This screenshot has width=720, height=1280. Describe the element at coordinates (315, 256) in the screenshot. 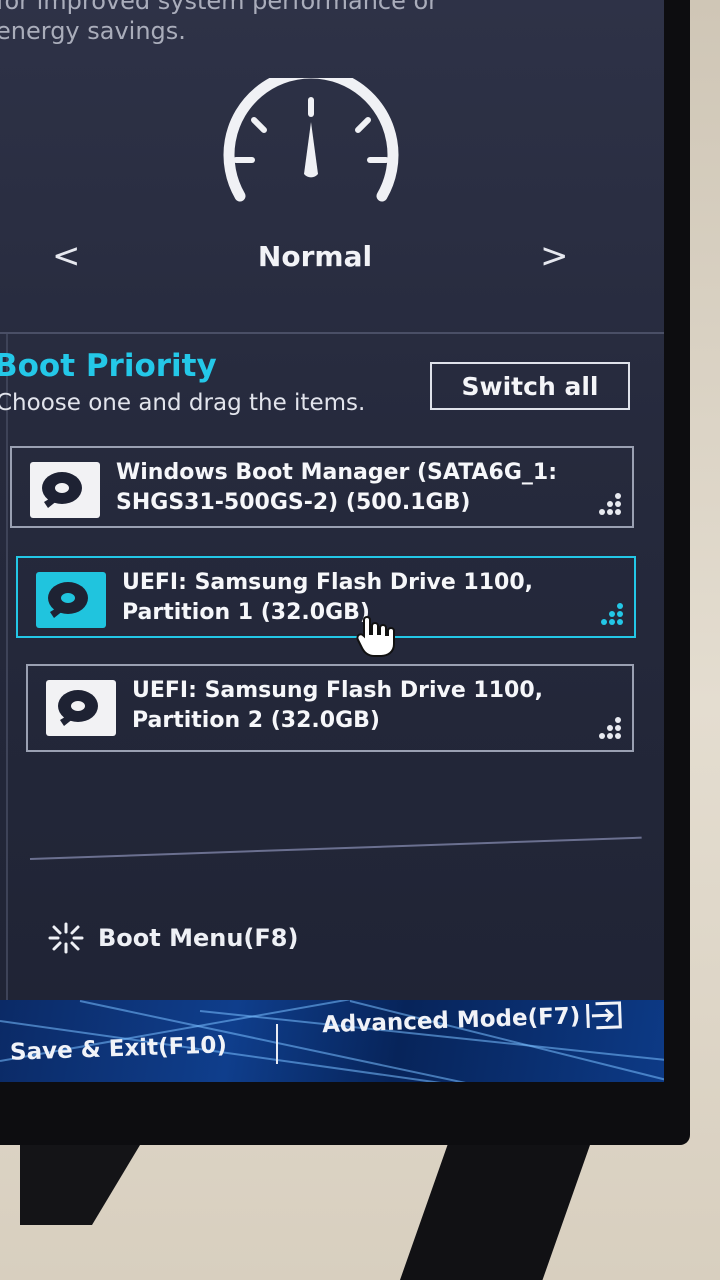

I see `performance-mode-label: Normal` at that location.